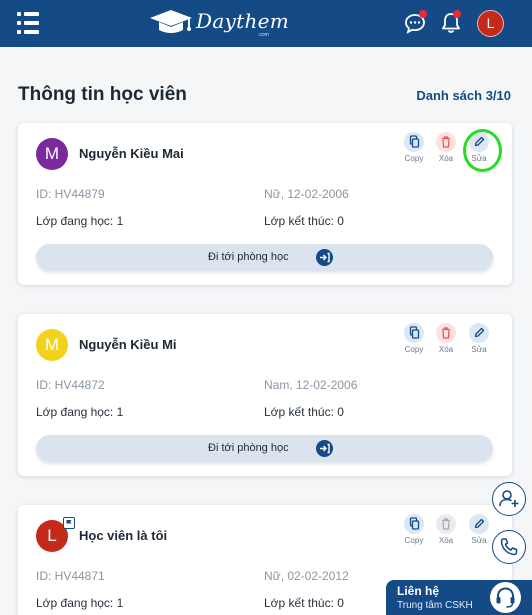 This screenshot has width=532, height=615. I want to click on add-student-button, so click(509, 499).